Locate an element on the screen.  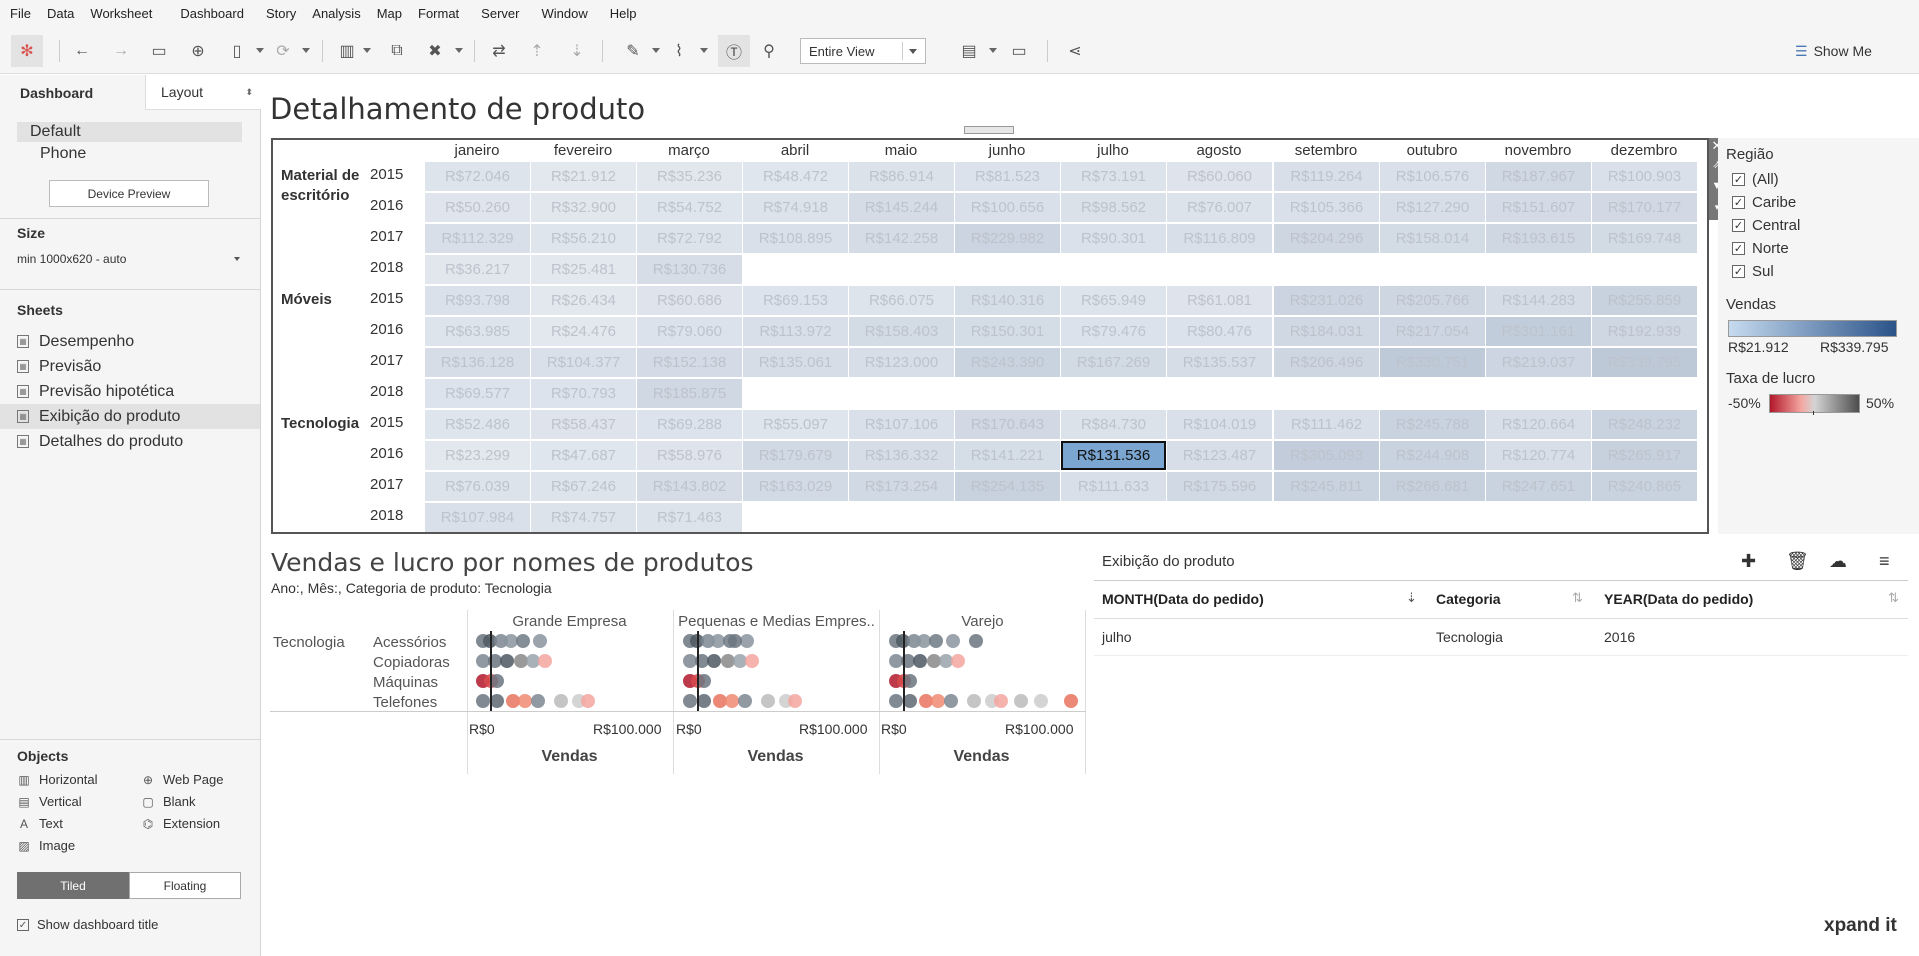
heatmap-cell: R$145.244 is located at coordinates (901, 207).